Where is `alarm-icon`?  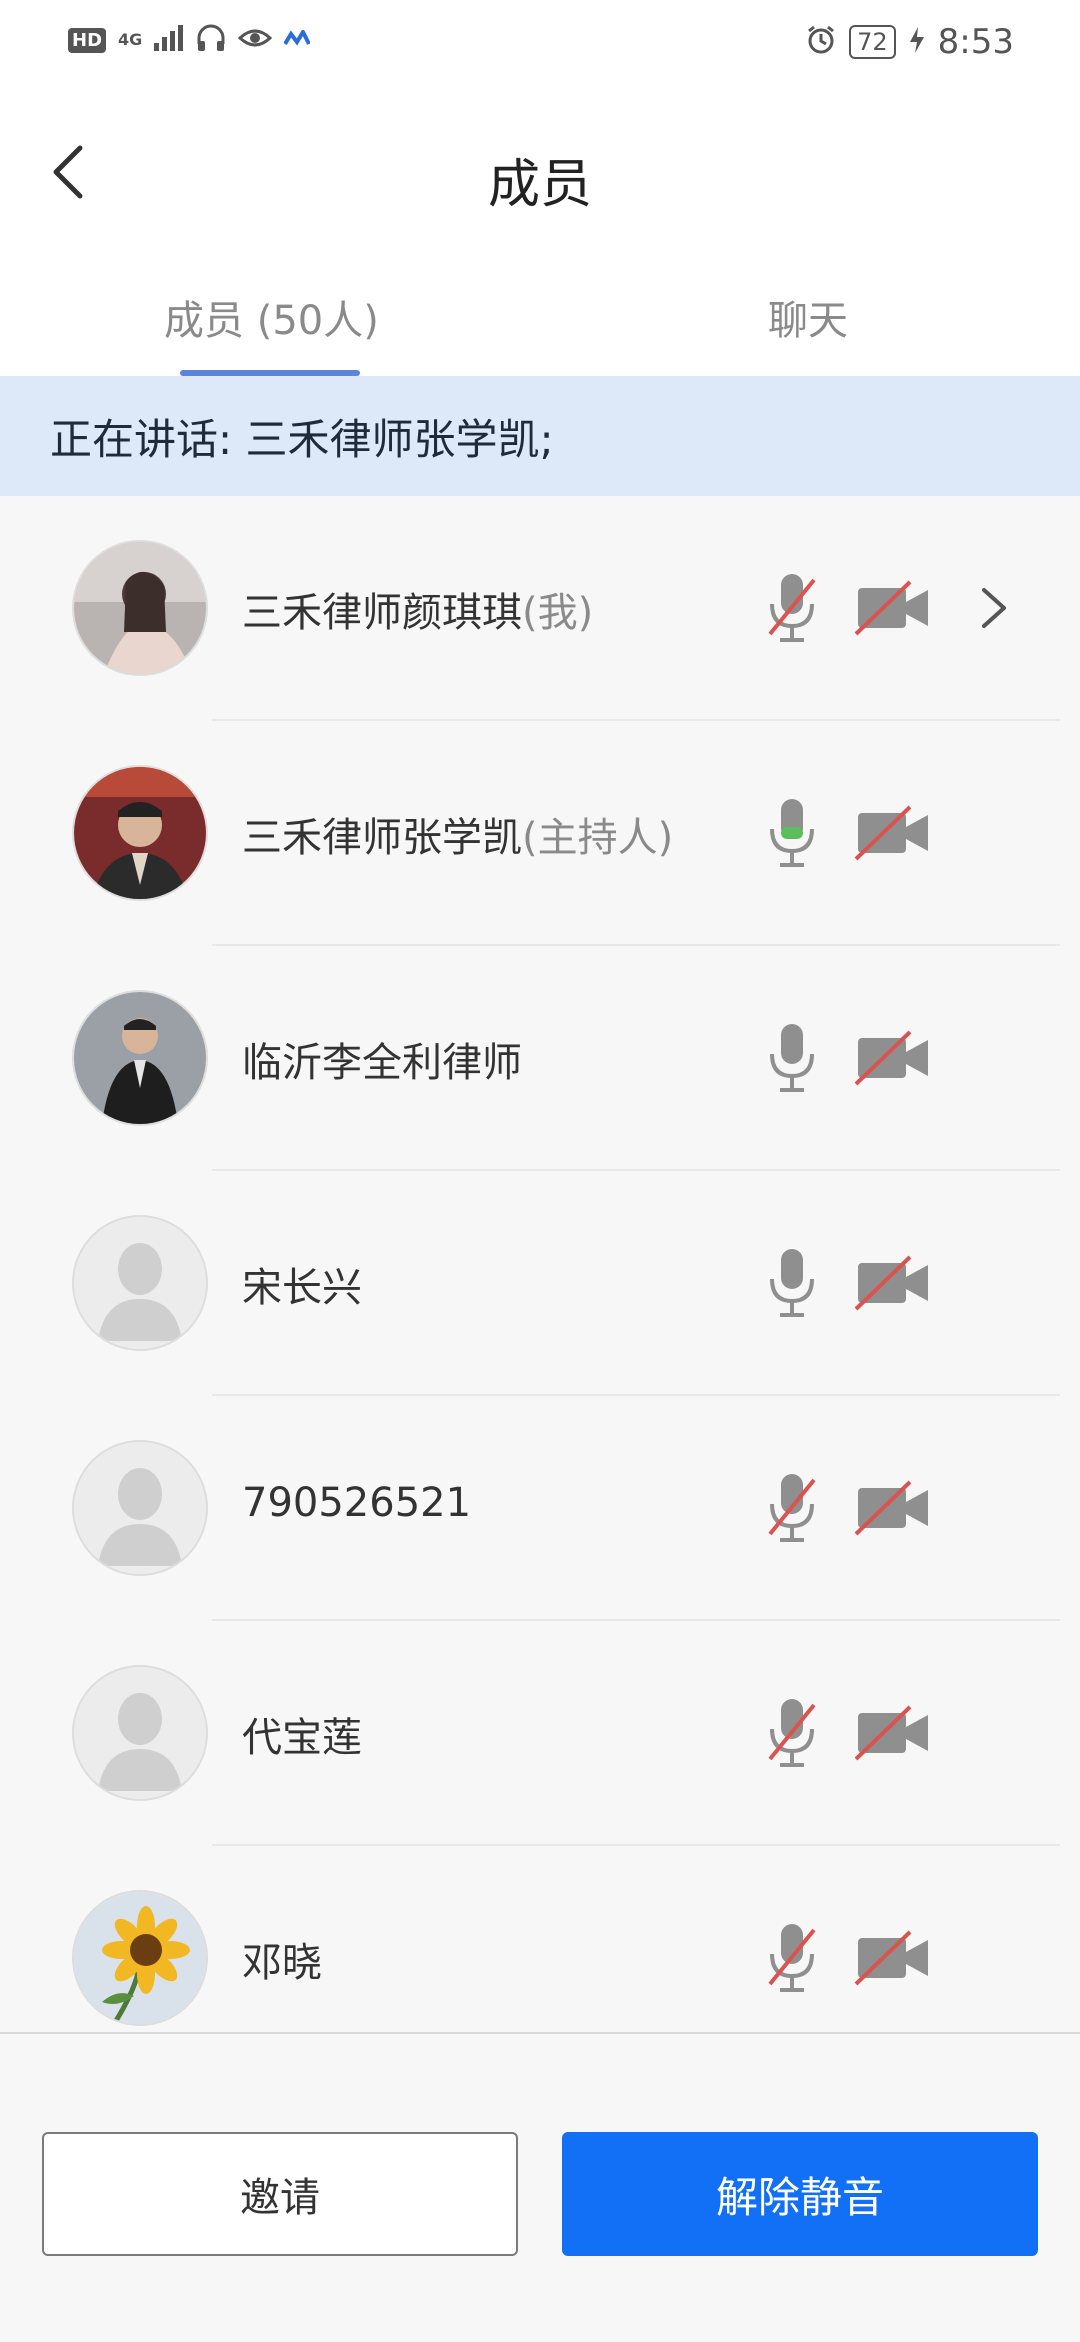 alarm-icon is located at coordinates (821, 42).